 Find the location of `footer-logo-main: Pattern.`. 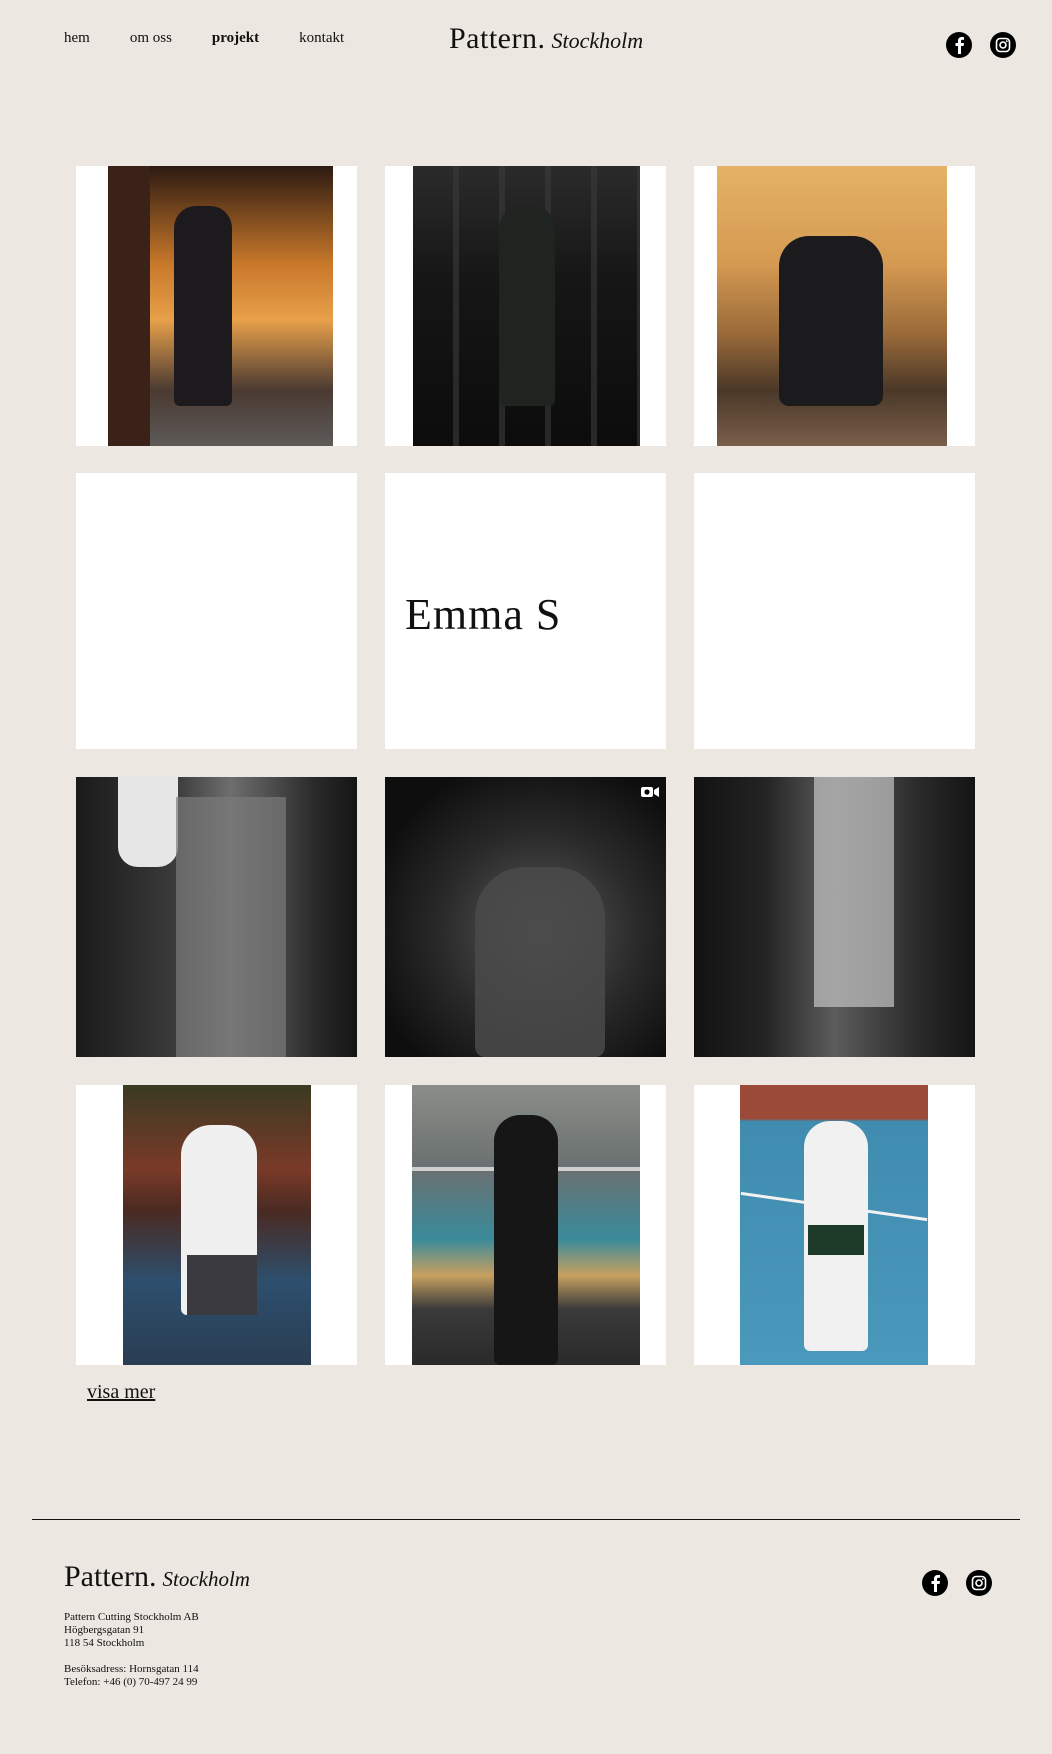

footer-logo-main: Pattern. is located at coordinates (110, 1576).